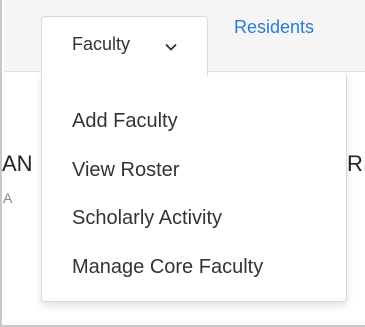  I want to click on menu-item-add-faculty: Add Faculty, so click(125, 121).